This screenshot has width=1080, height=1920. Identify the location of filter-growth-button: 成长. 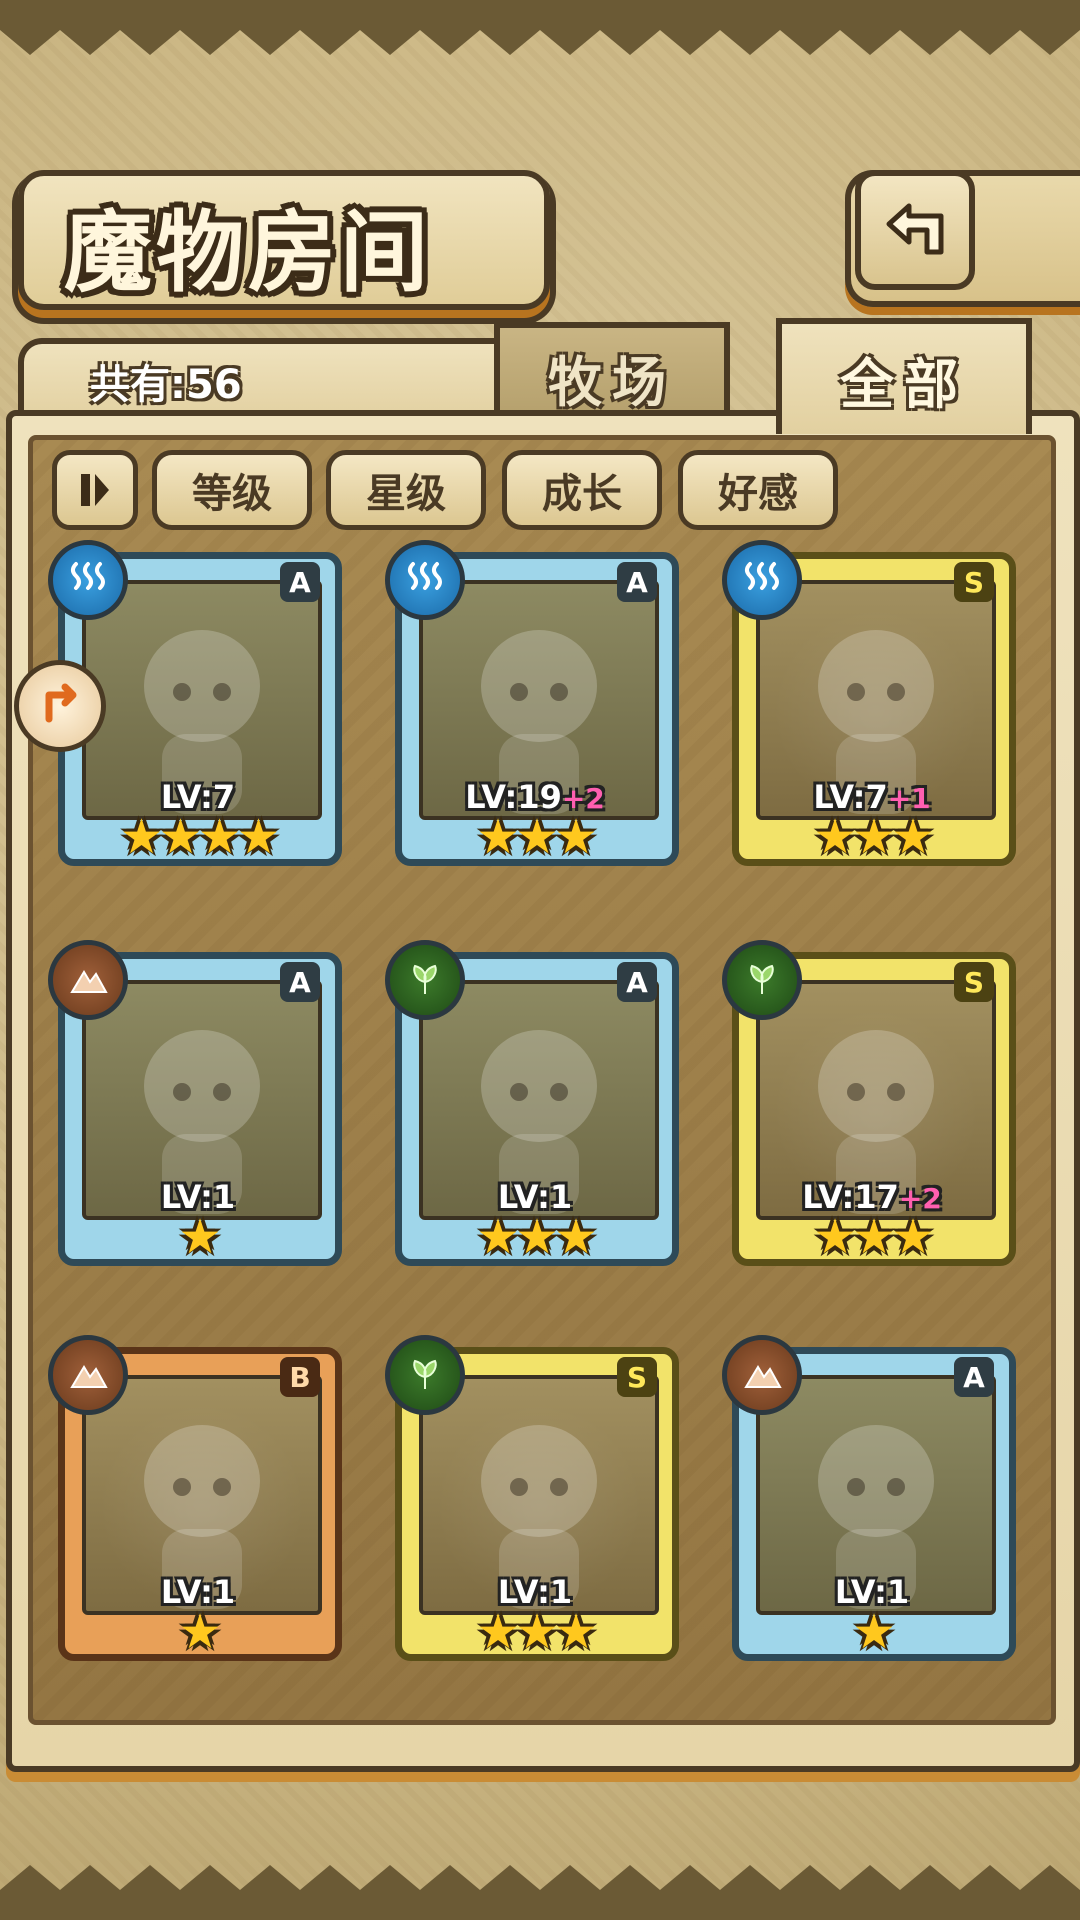
(582, 490).